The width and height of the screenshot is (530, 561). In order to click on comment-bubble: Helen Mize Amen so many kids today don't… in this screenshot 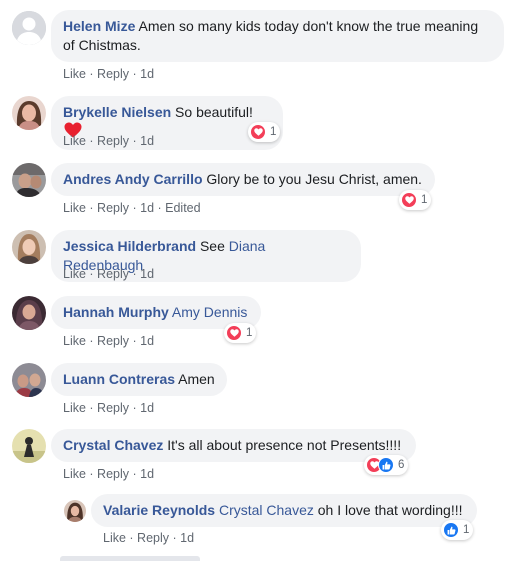, I will do `click(277, 36)`.